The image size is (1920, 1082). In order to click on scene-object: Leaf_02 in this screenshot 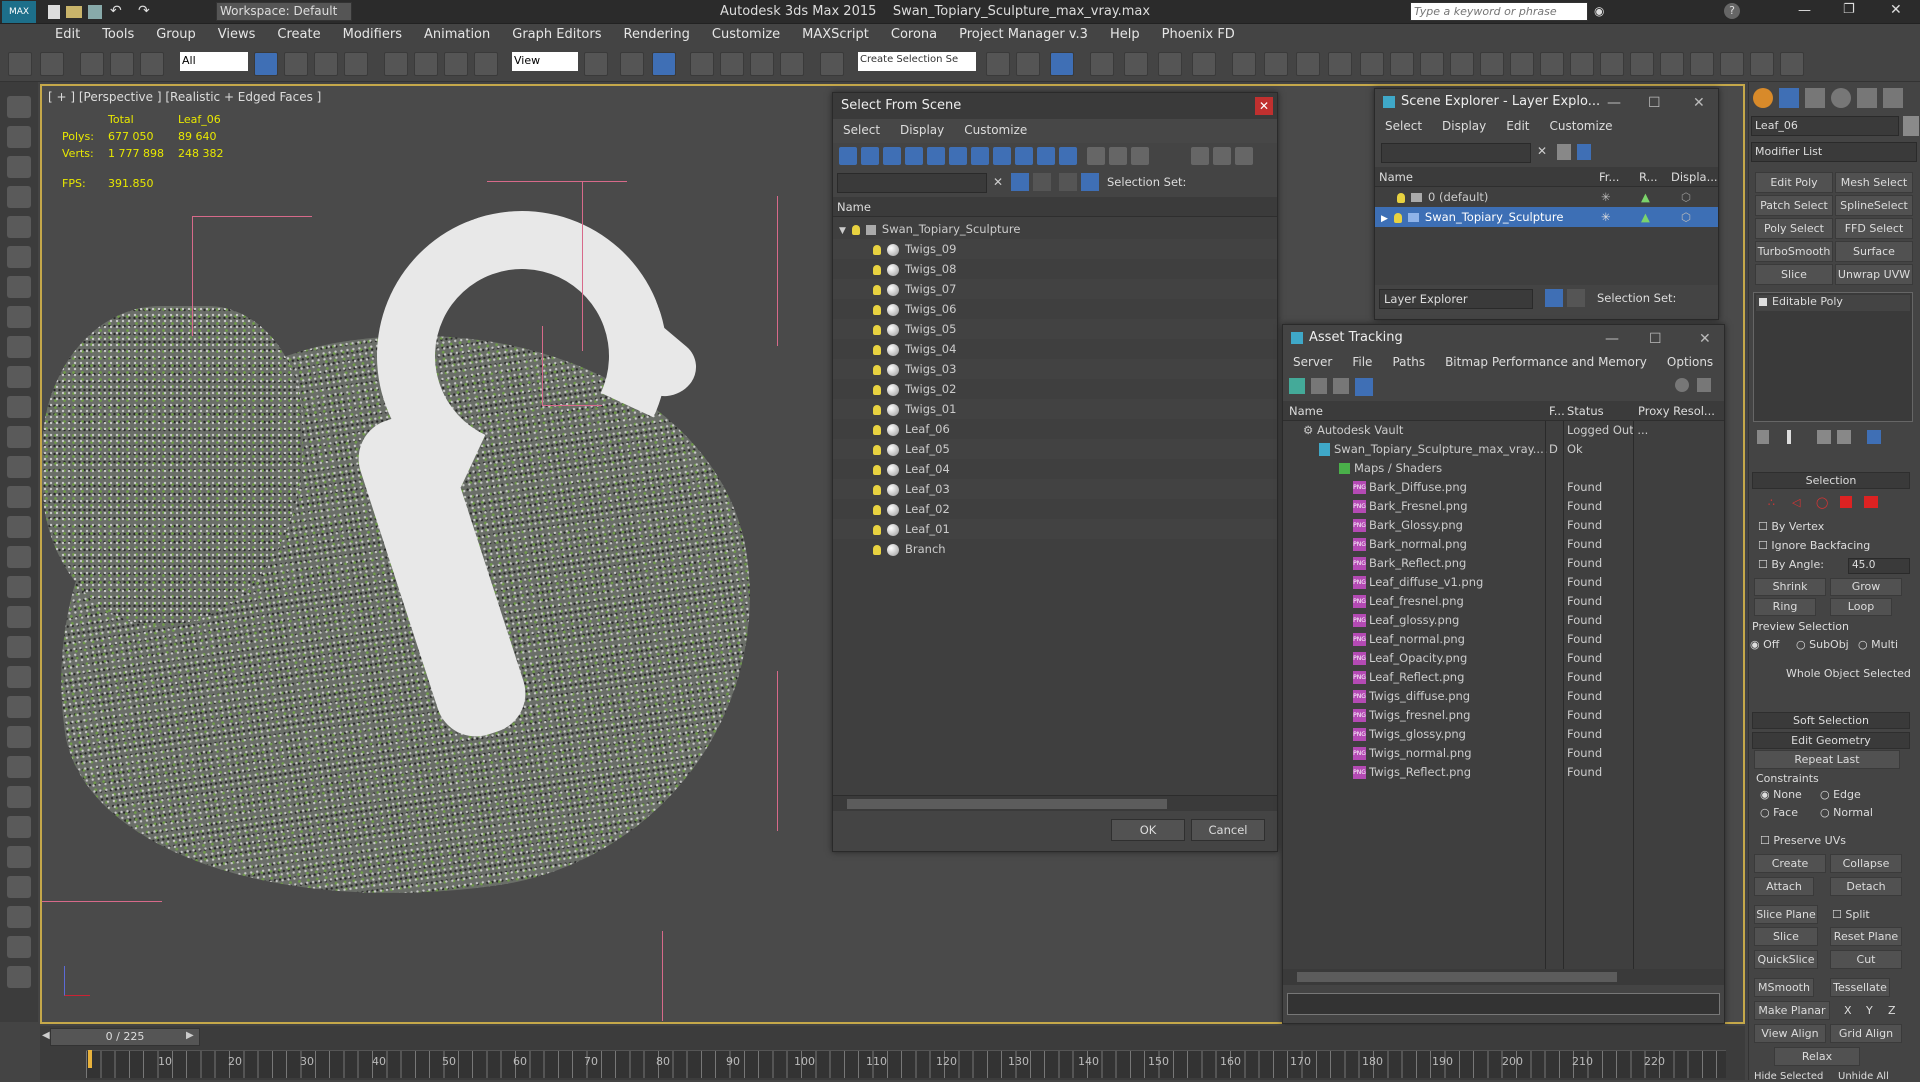, I will do `click(1055, 509)`.